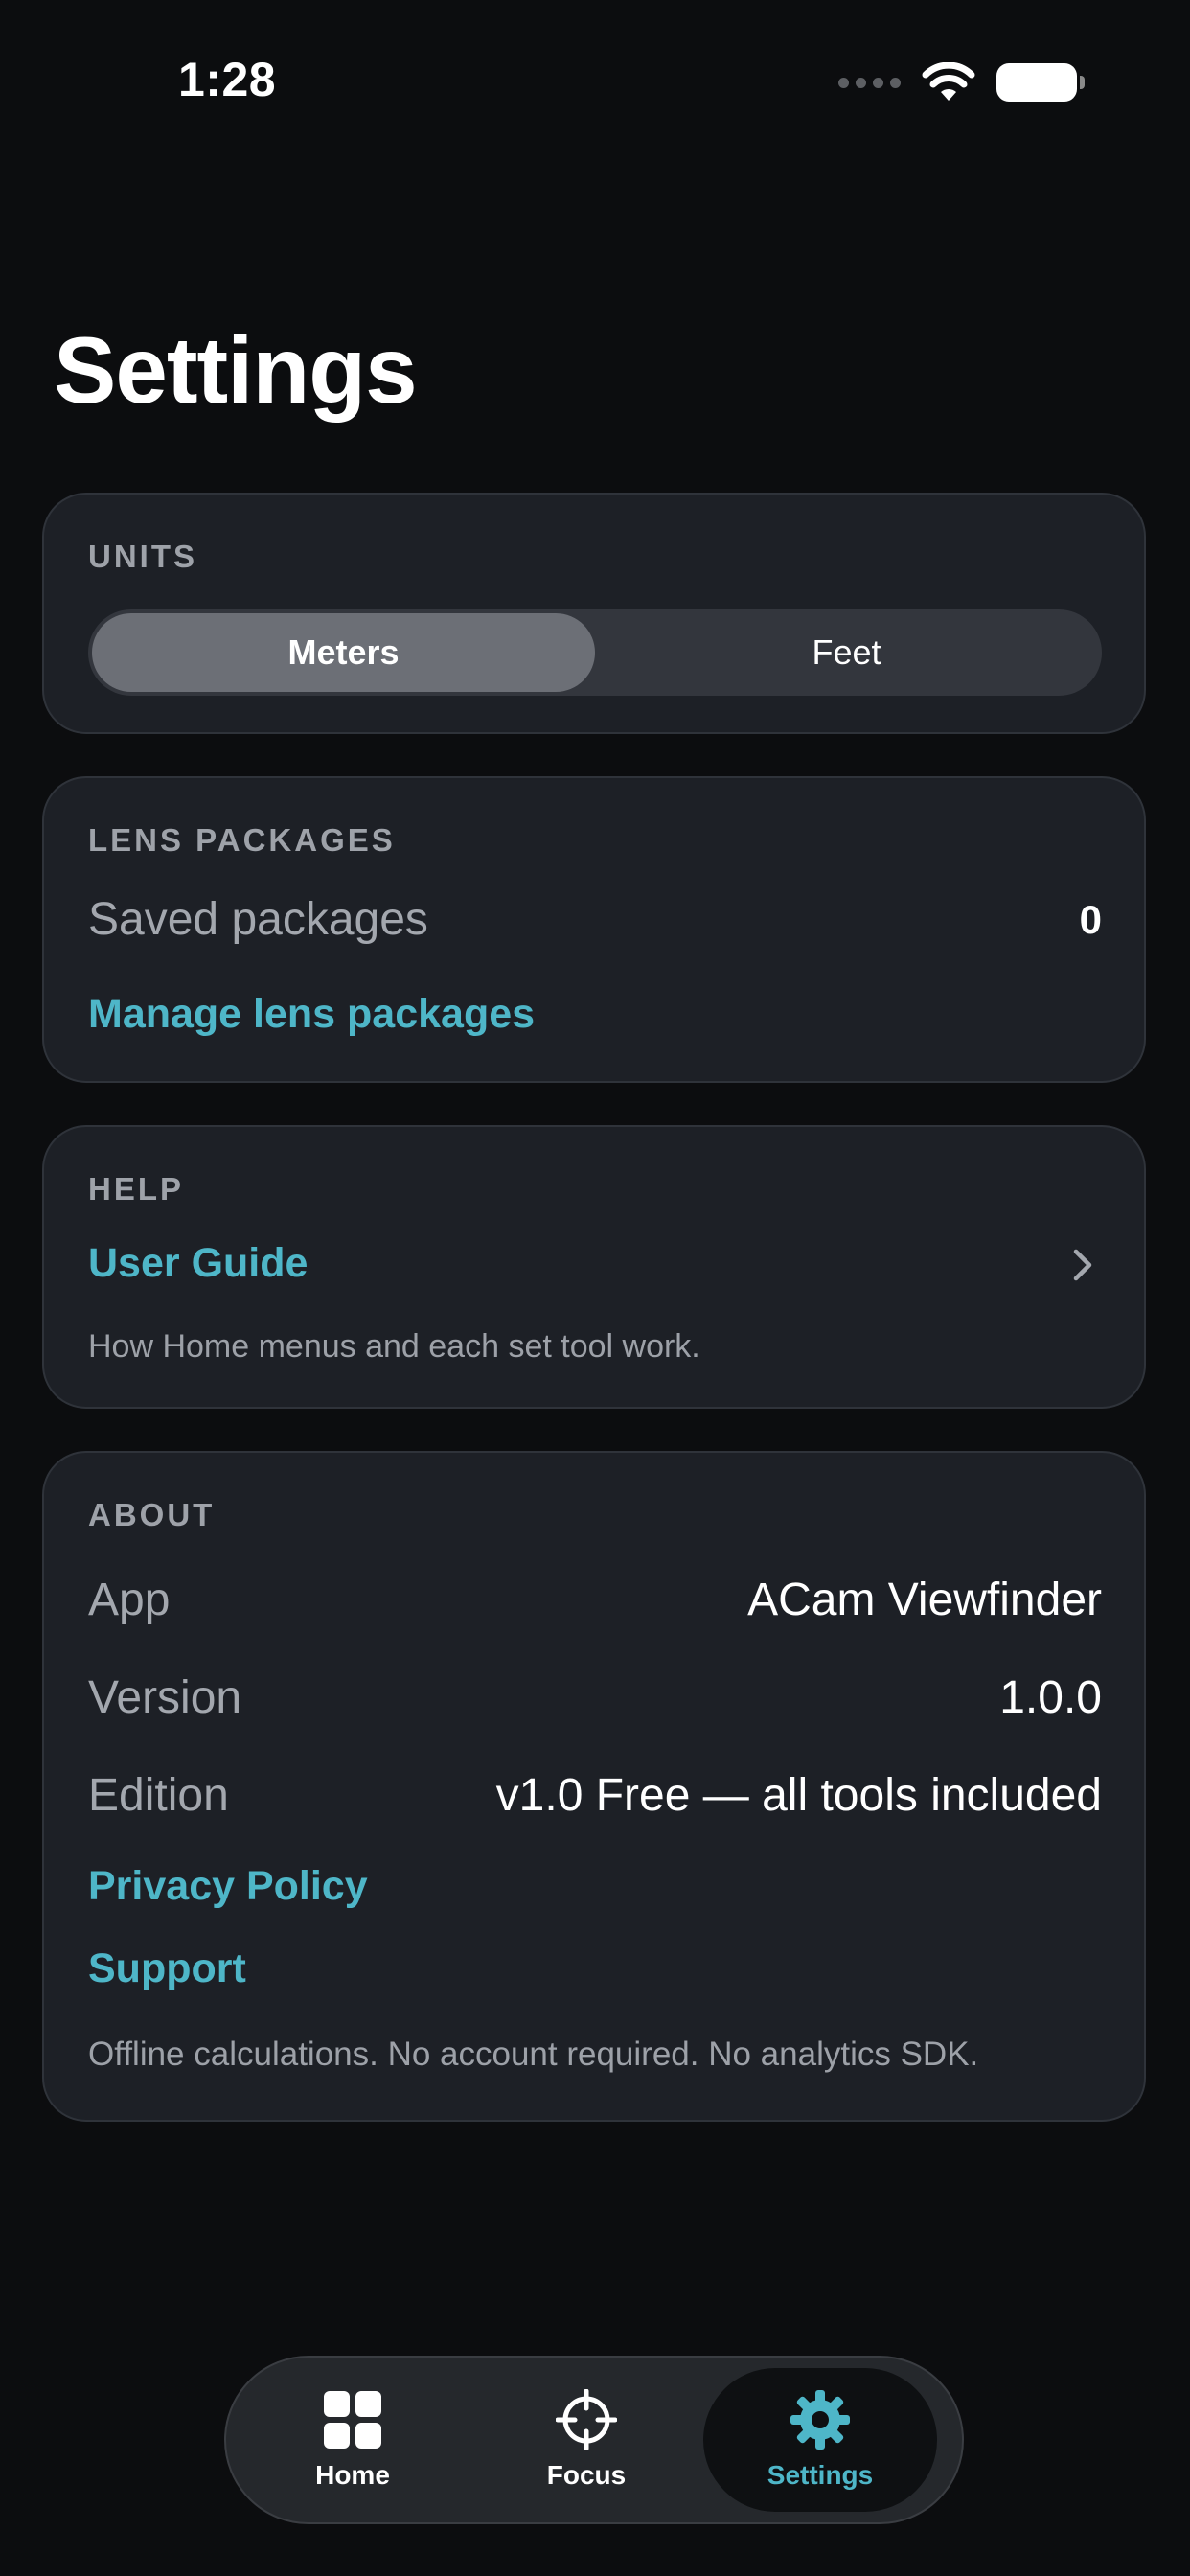 The height and width of the screenshot is (2576, 1190). I want to click on user-guide-description: How Home menus and each set tool work., so click(394, 1346).